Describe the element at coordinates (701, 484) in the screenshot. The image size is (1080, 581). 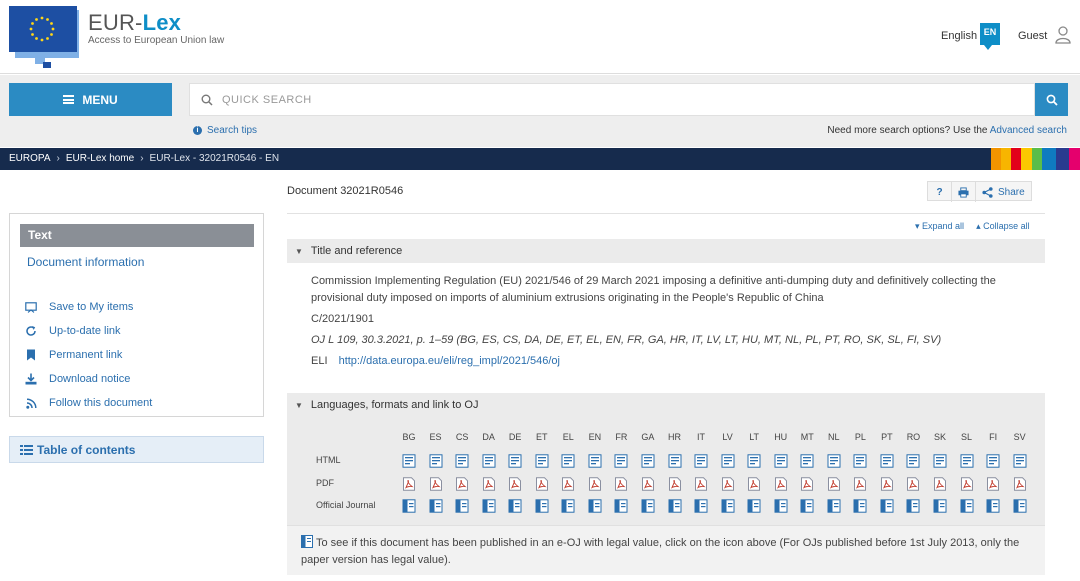
I see `pdf-it-link` at that location.